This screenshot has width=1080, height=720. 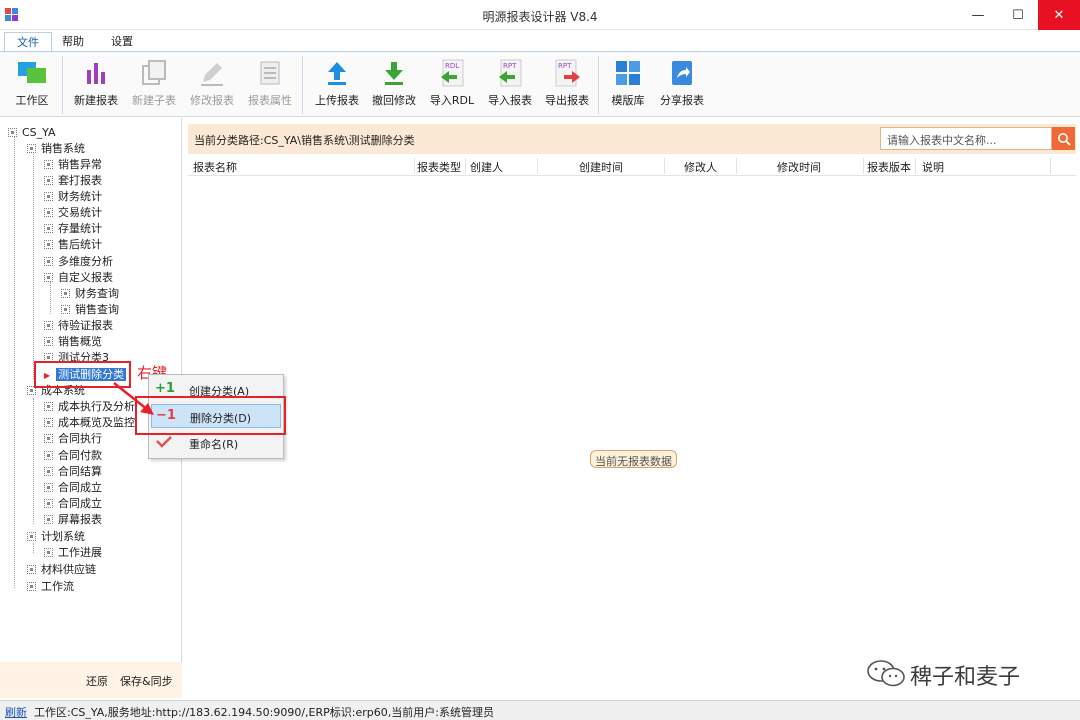 I want to click on import-report-button: RPT 导入报表, so click(x=510, y=85).